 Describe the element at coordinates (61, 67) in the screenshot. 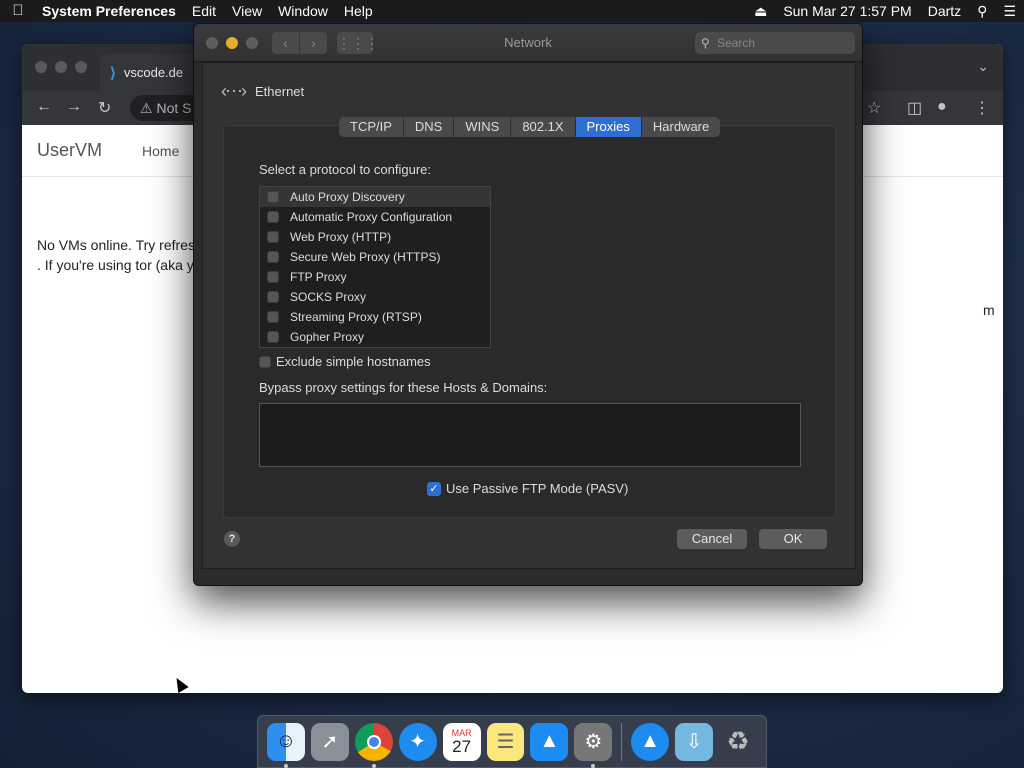

I see `browser-minimize-button` at that location.